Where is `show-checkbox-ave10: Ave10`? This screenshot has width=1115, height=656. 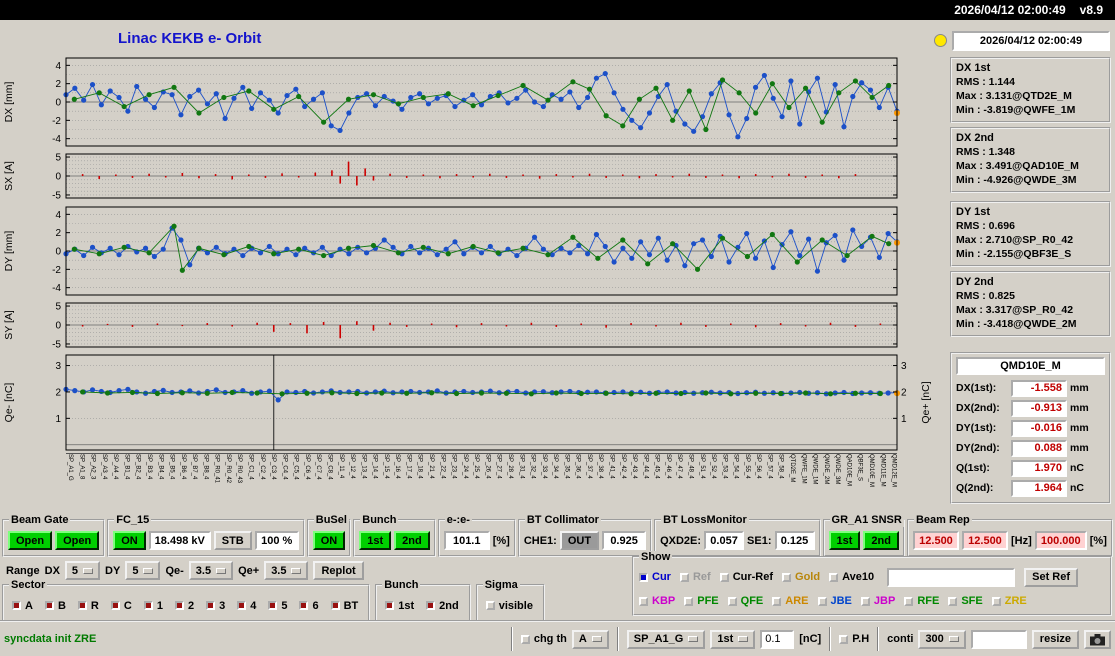
show-checkbox-ave10: Ave10 is located at coordinates (851, 577).